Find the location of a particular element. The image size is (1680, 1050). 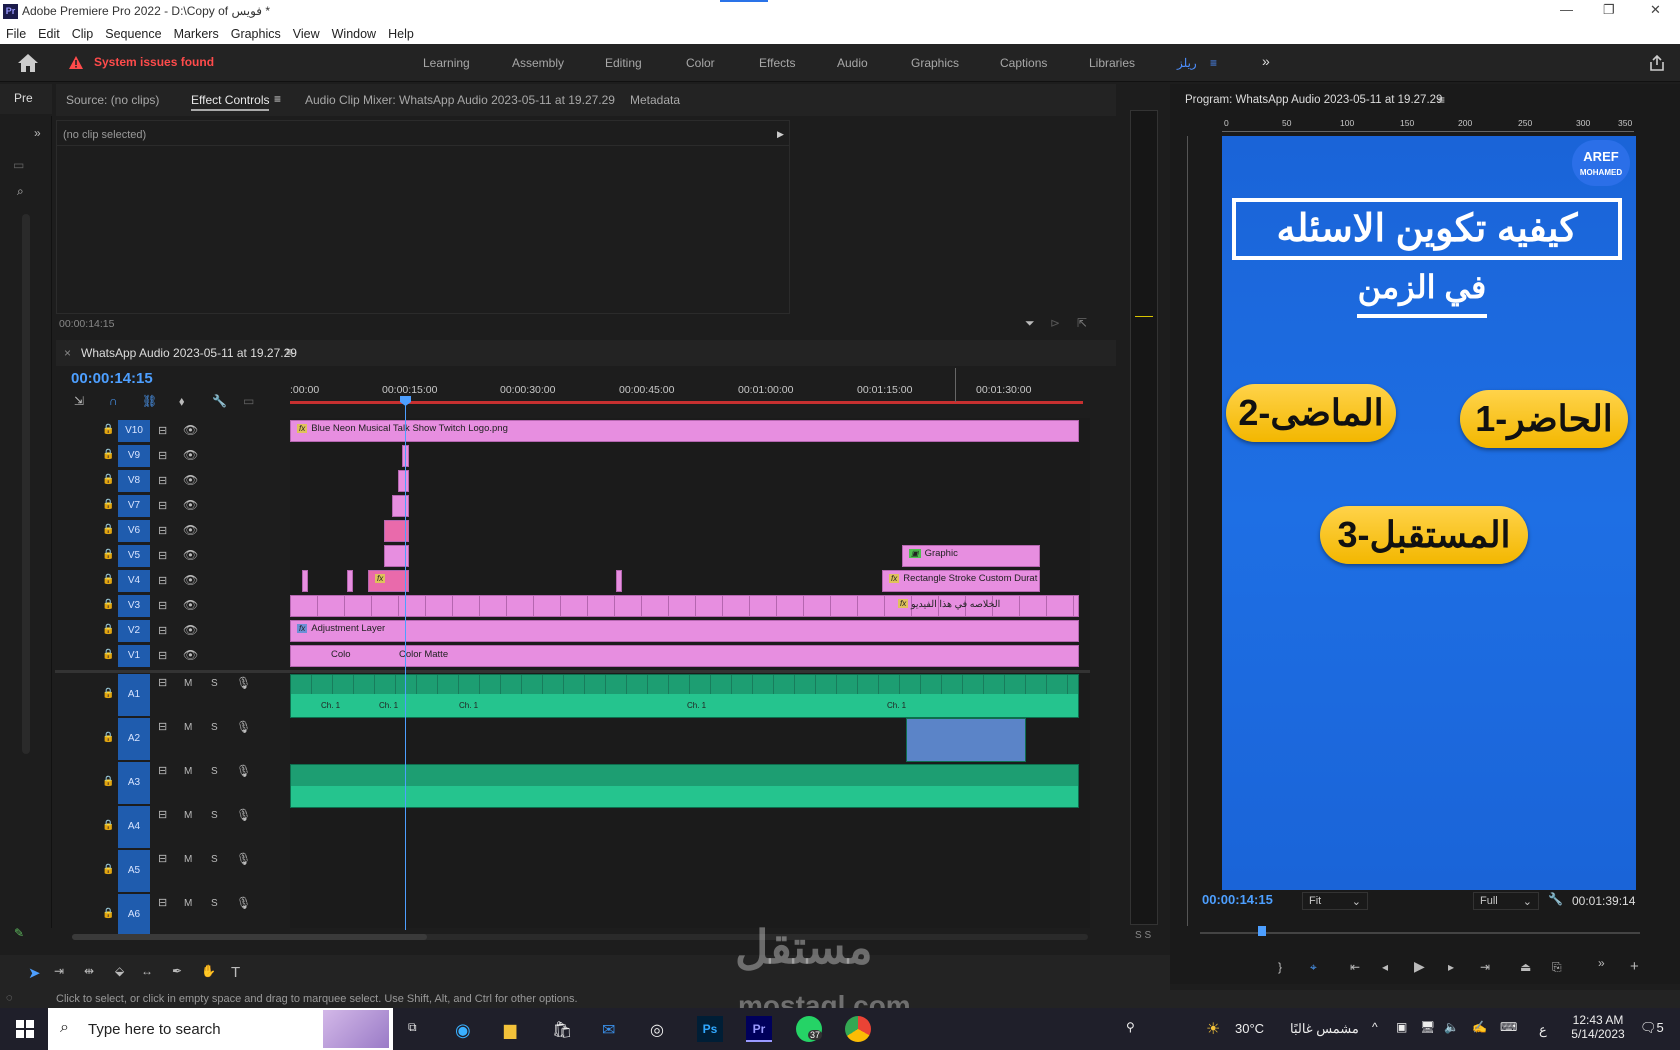

slip-tool-icon: ↔ is located at coordinates (147, 971).